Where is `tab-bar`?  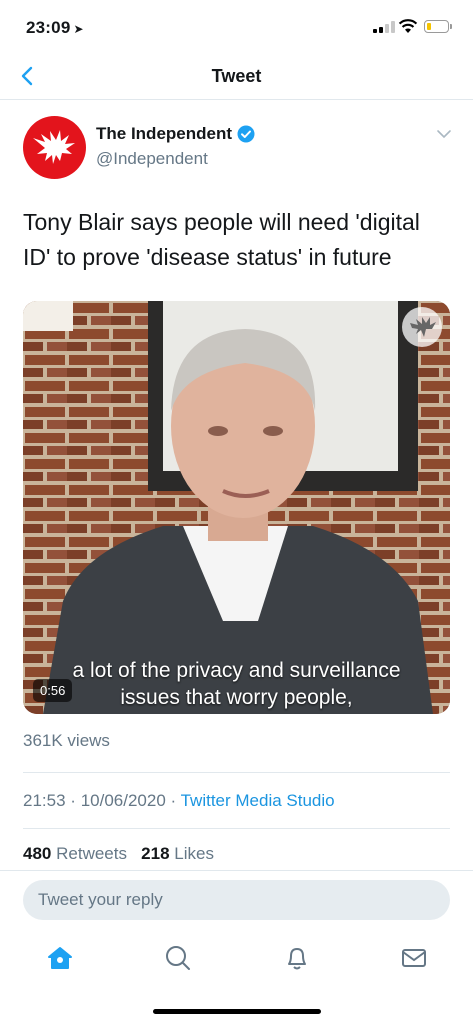 tab-bar is located at coordinates (236, 960).